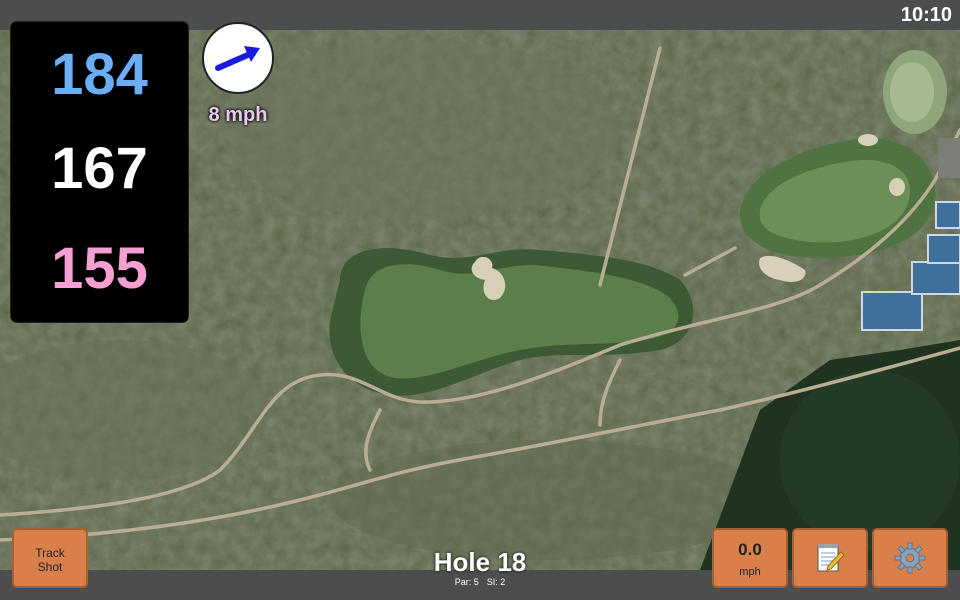  Describe the element at coordinates (480, 582) in the screenshot. I see `hole-info: Par: 5 SI: 2` at that location.